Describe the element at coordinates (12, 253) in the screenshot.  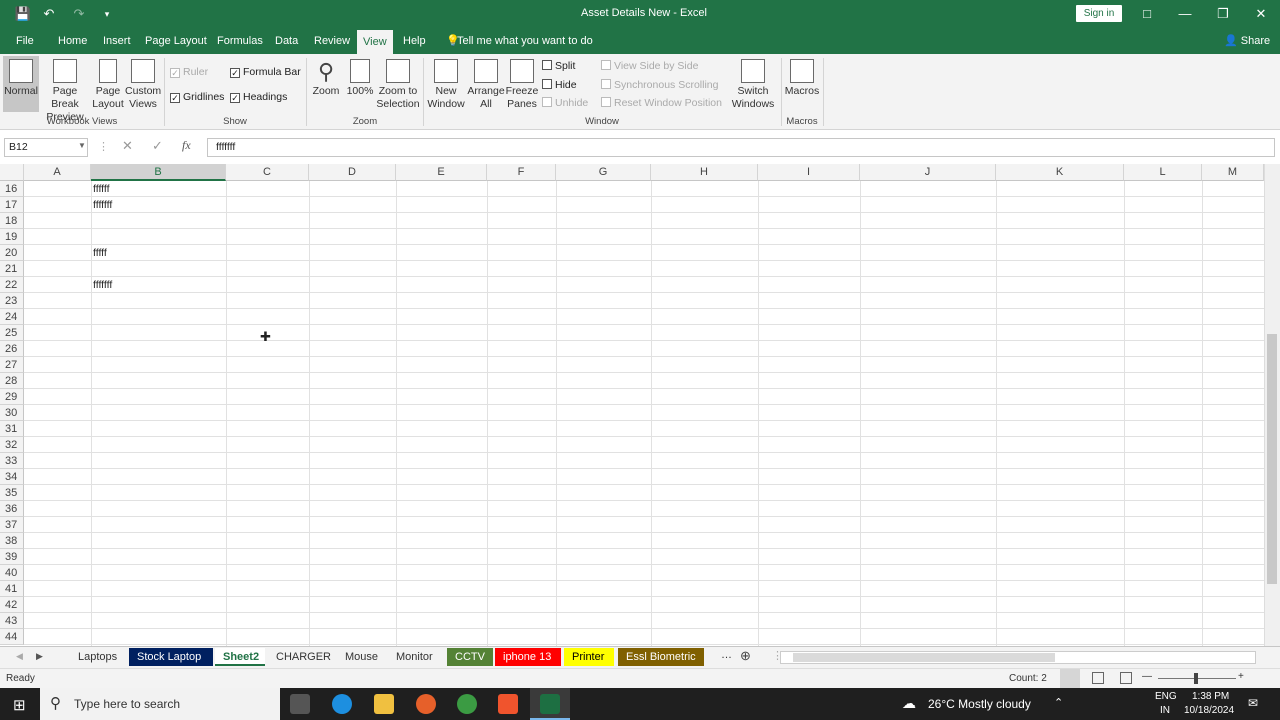
I see `row-header: 20` at that location.